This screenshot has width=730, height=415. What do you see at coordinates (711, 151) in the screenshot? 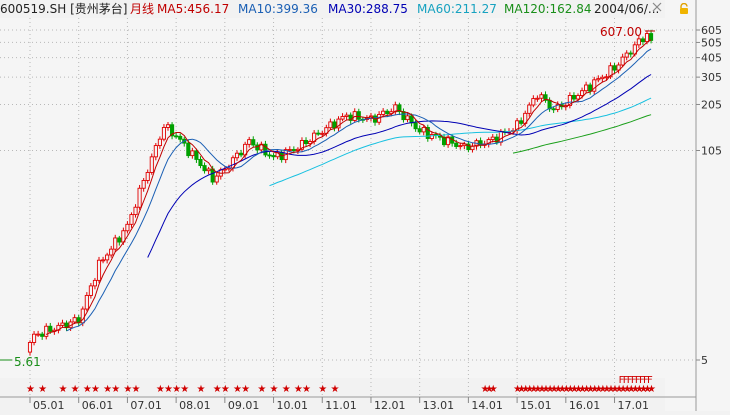
I see `y-tick-label: 105` at bounding box center [711, 151].